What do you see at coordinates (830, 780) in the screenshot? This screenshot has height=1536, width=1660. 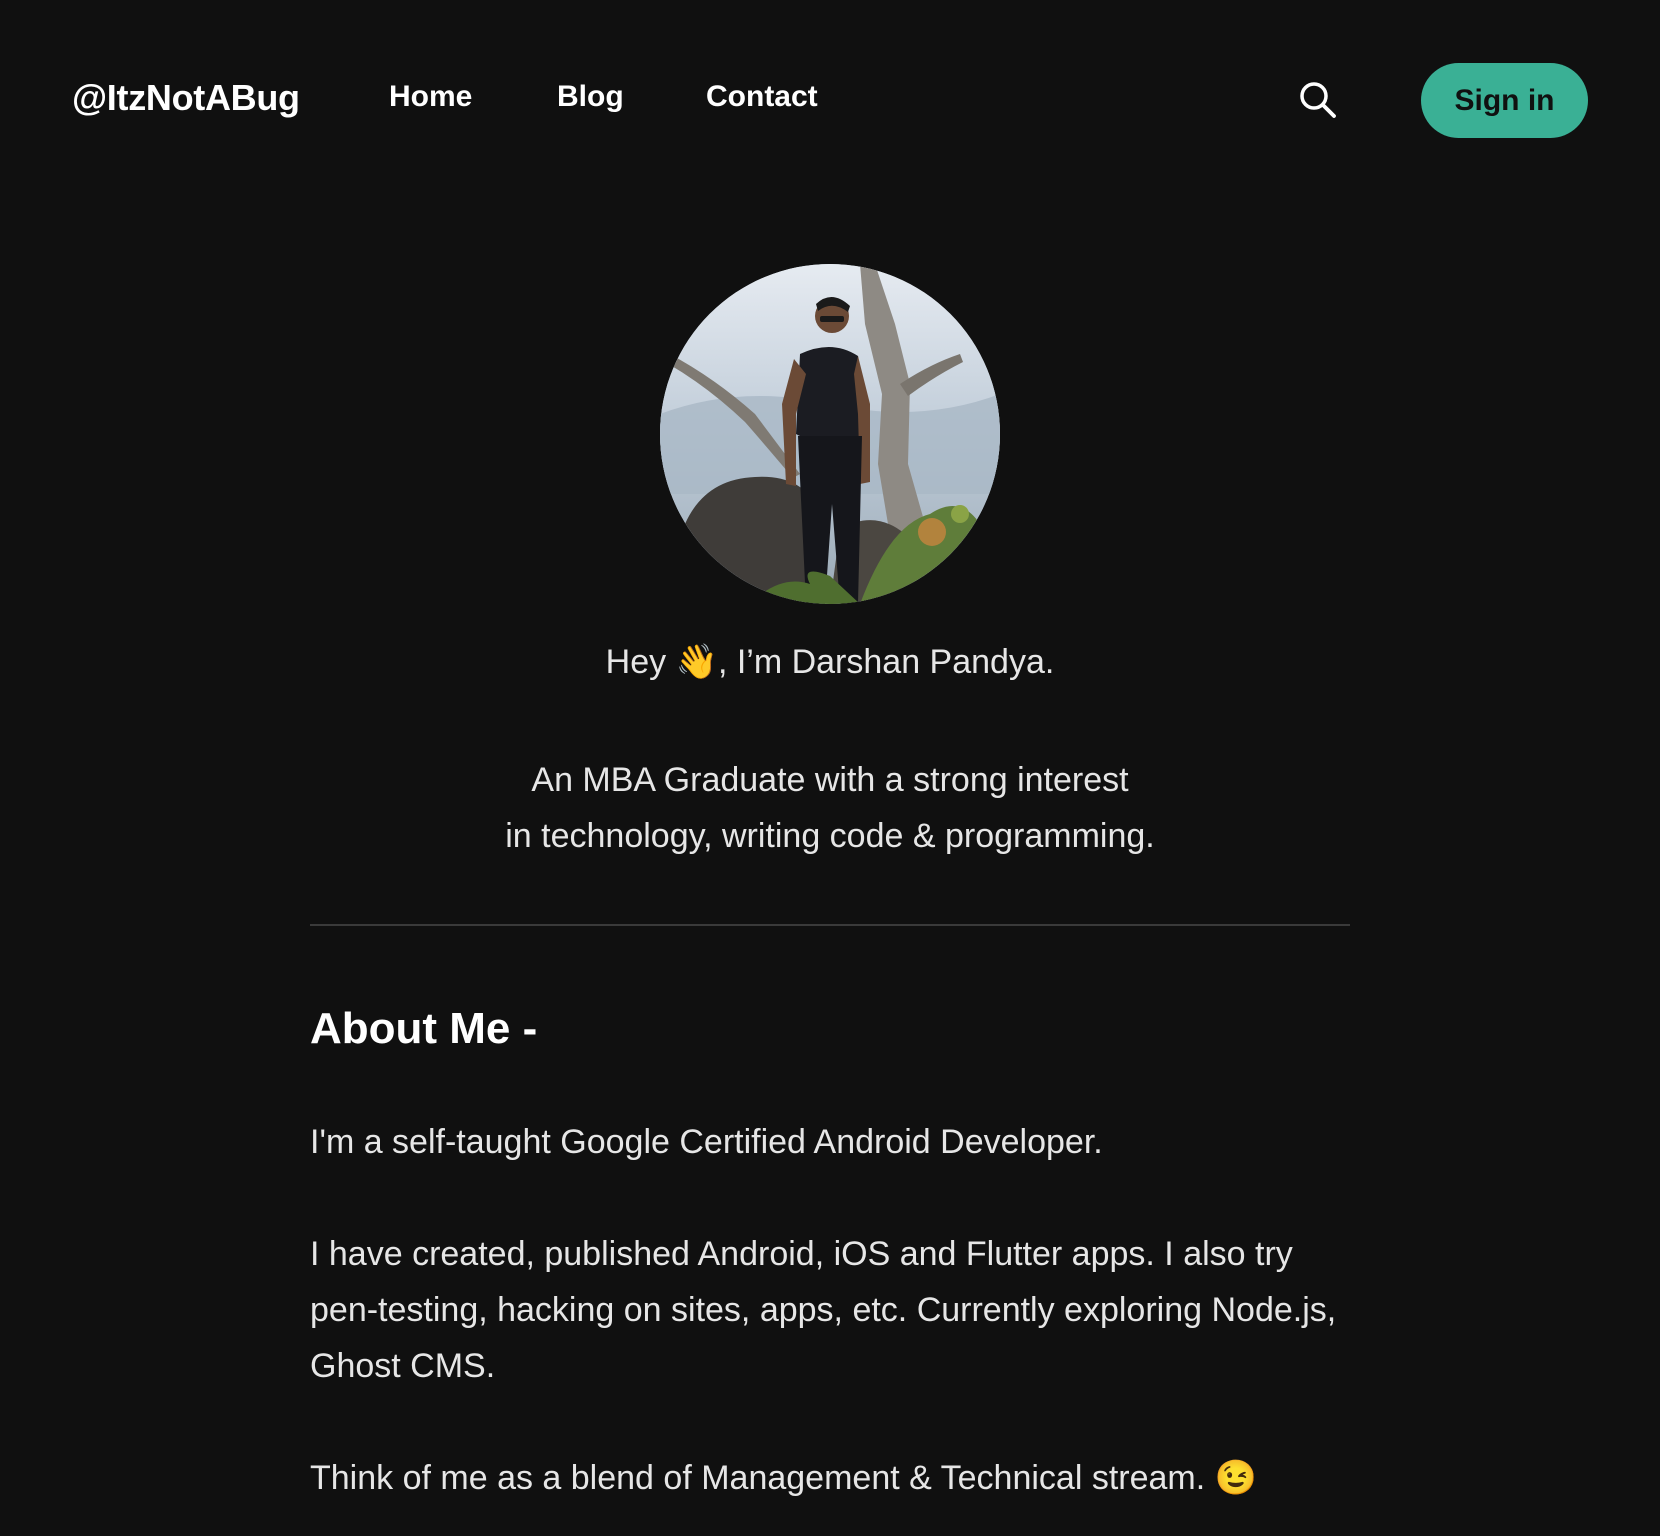 I see `tagline-line-1: An MBA Graduate with a strong interest` at bounding box center [830, 780].